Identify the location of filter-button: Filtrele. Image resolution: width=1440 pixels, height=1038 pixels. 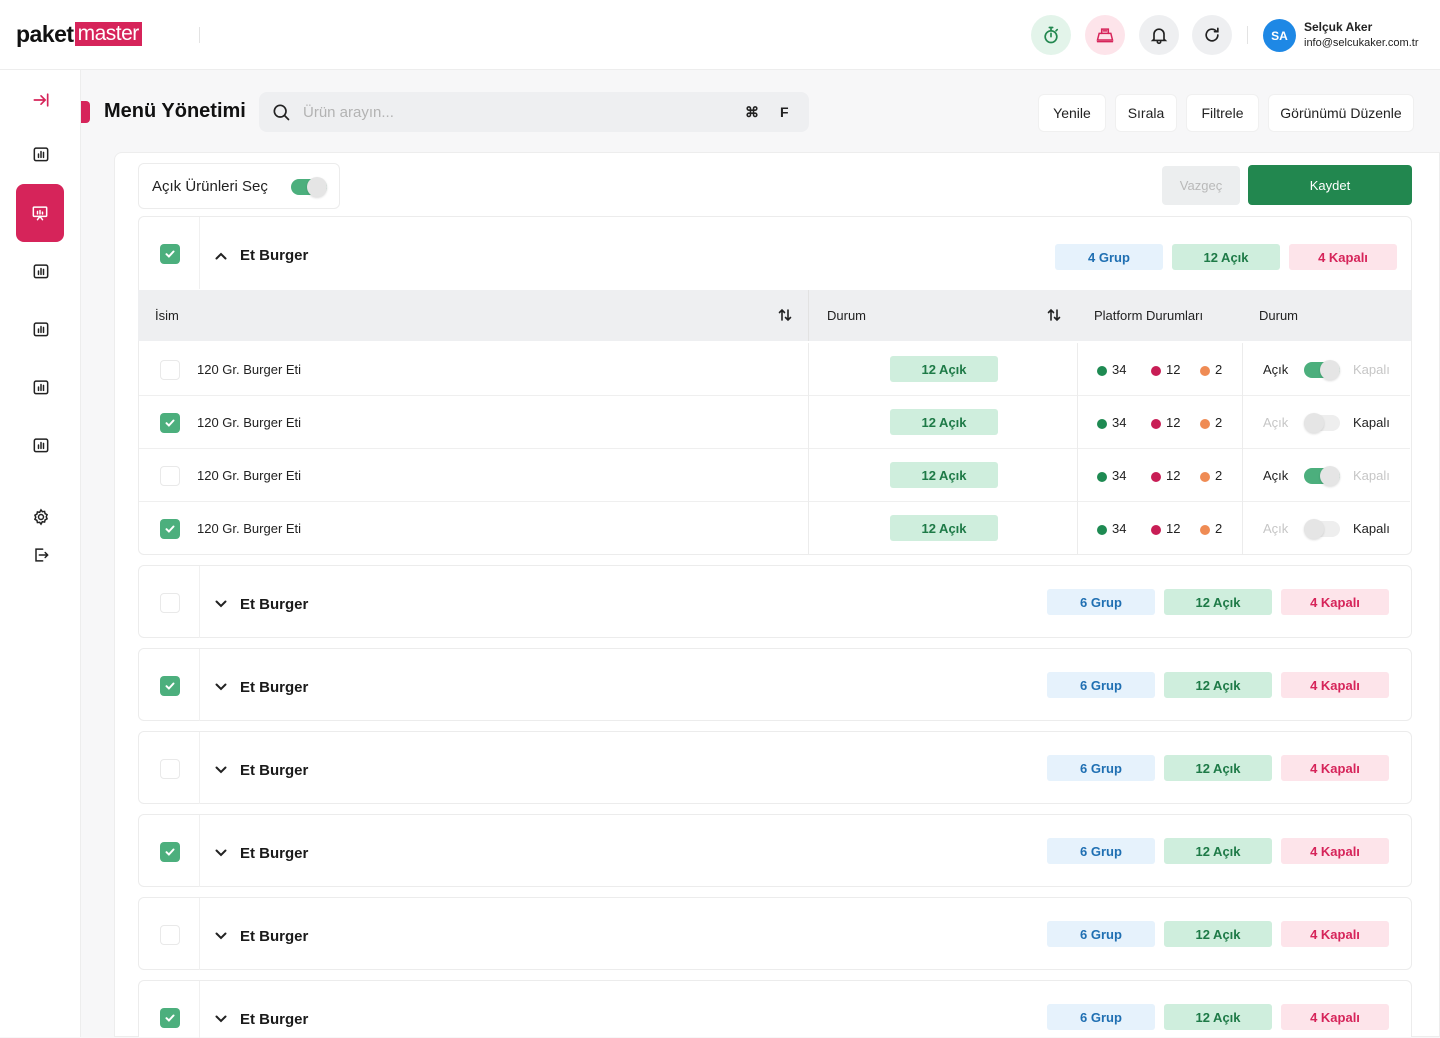
(1222, 113).